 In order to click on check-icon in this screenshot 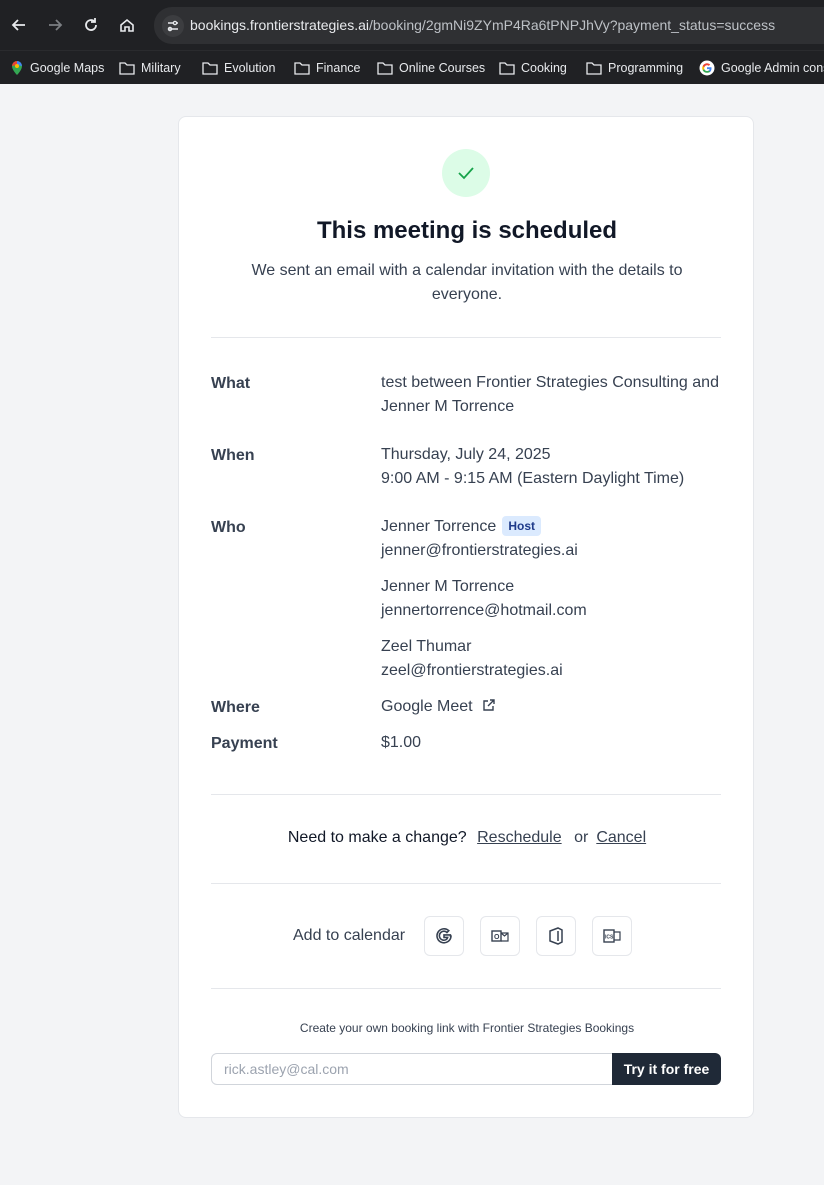, I will do `click(466, 173)`.